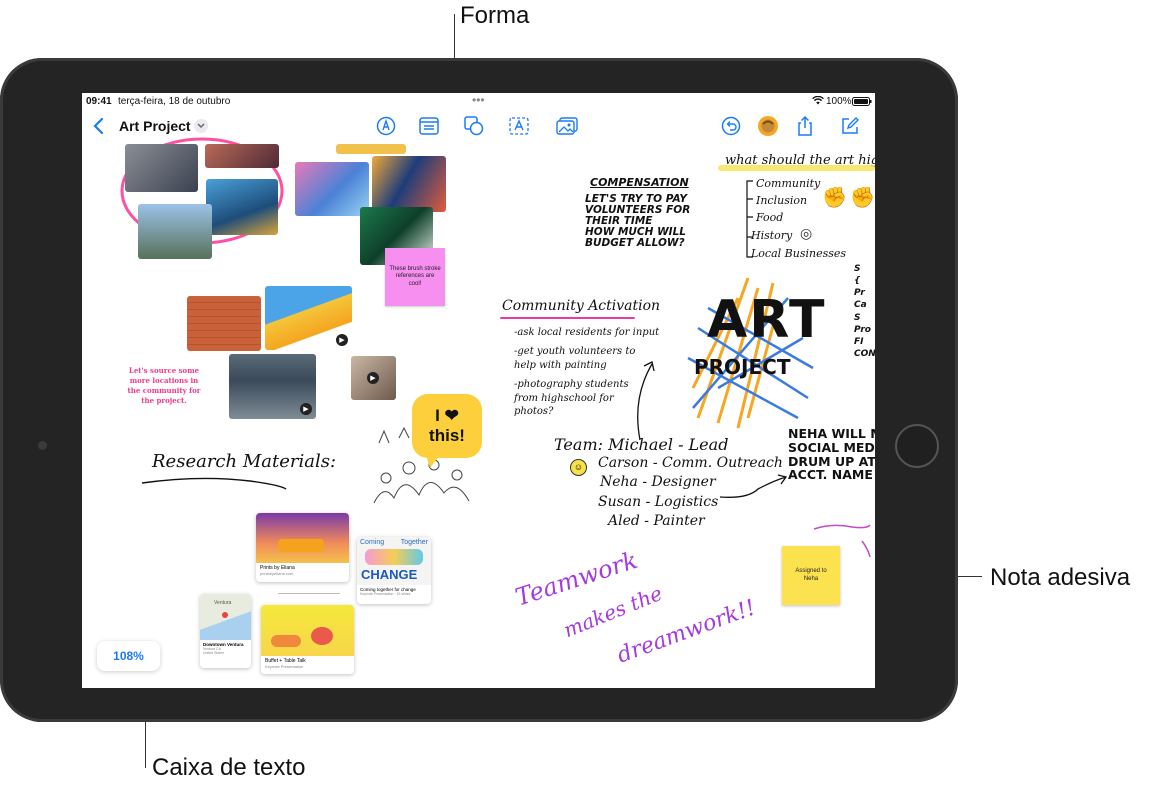 The image size is (1173, 790). What do you see at coordinates (229, 767) in the screenshot?
I see `callout-text-box-label: Caixa de texto` at bounding box center [229, 767].